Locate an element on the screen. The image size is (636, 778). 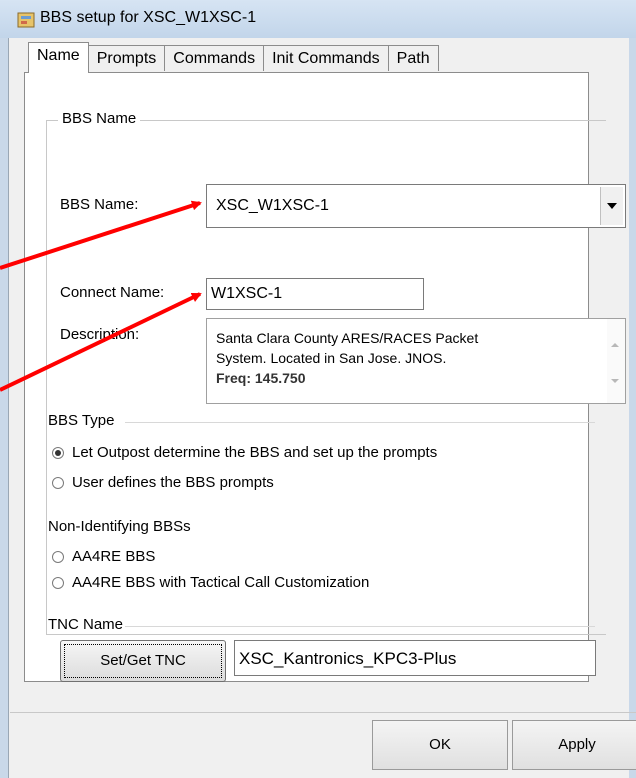
radio-user-defines: User defines the BBS prompts is located at coordinates (163, 482).